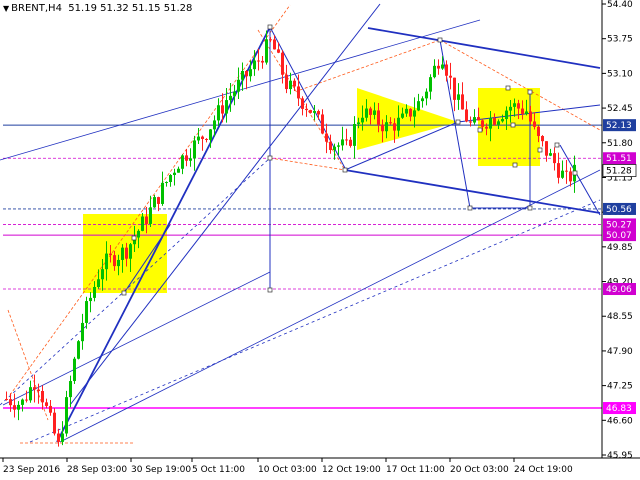 This screenshot has width=640, height=480. Describe the element at coordinates (620, 248) in the screenshot. I see `price-tick-label: 49.85` at that location.